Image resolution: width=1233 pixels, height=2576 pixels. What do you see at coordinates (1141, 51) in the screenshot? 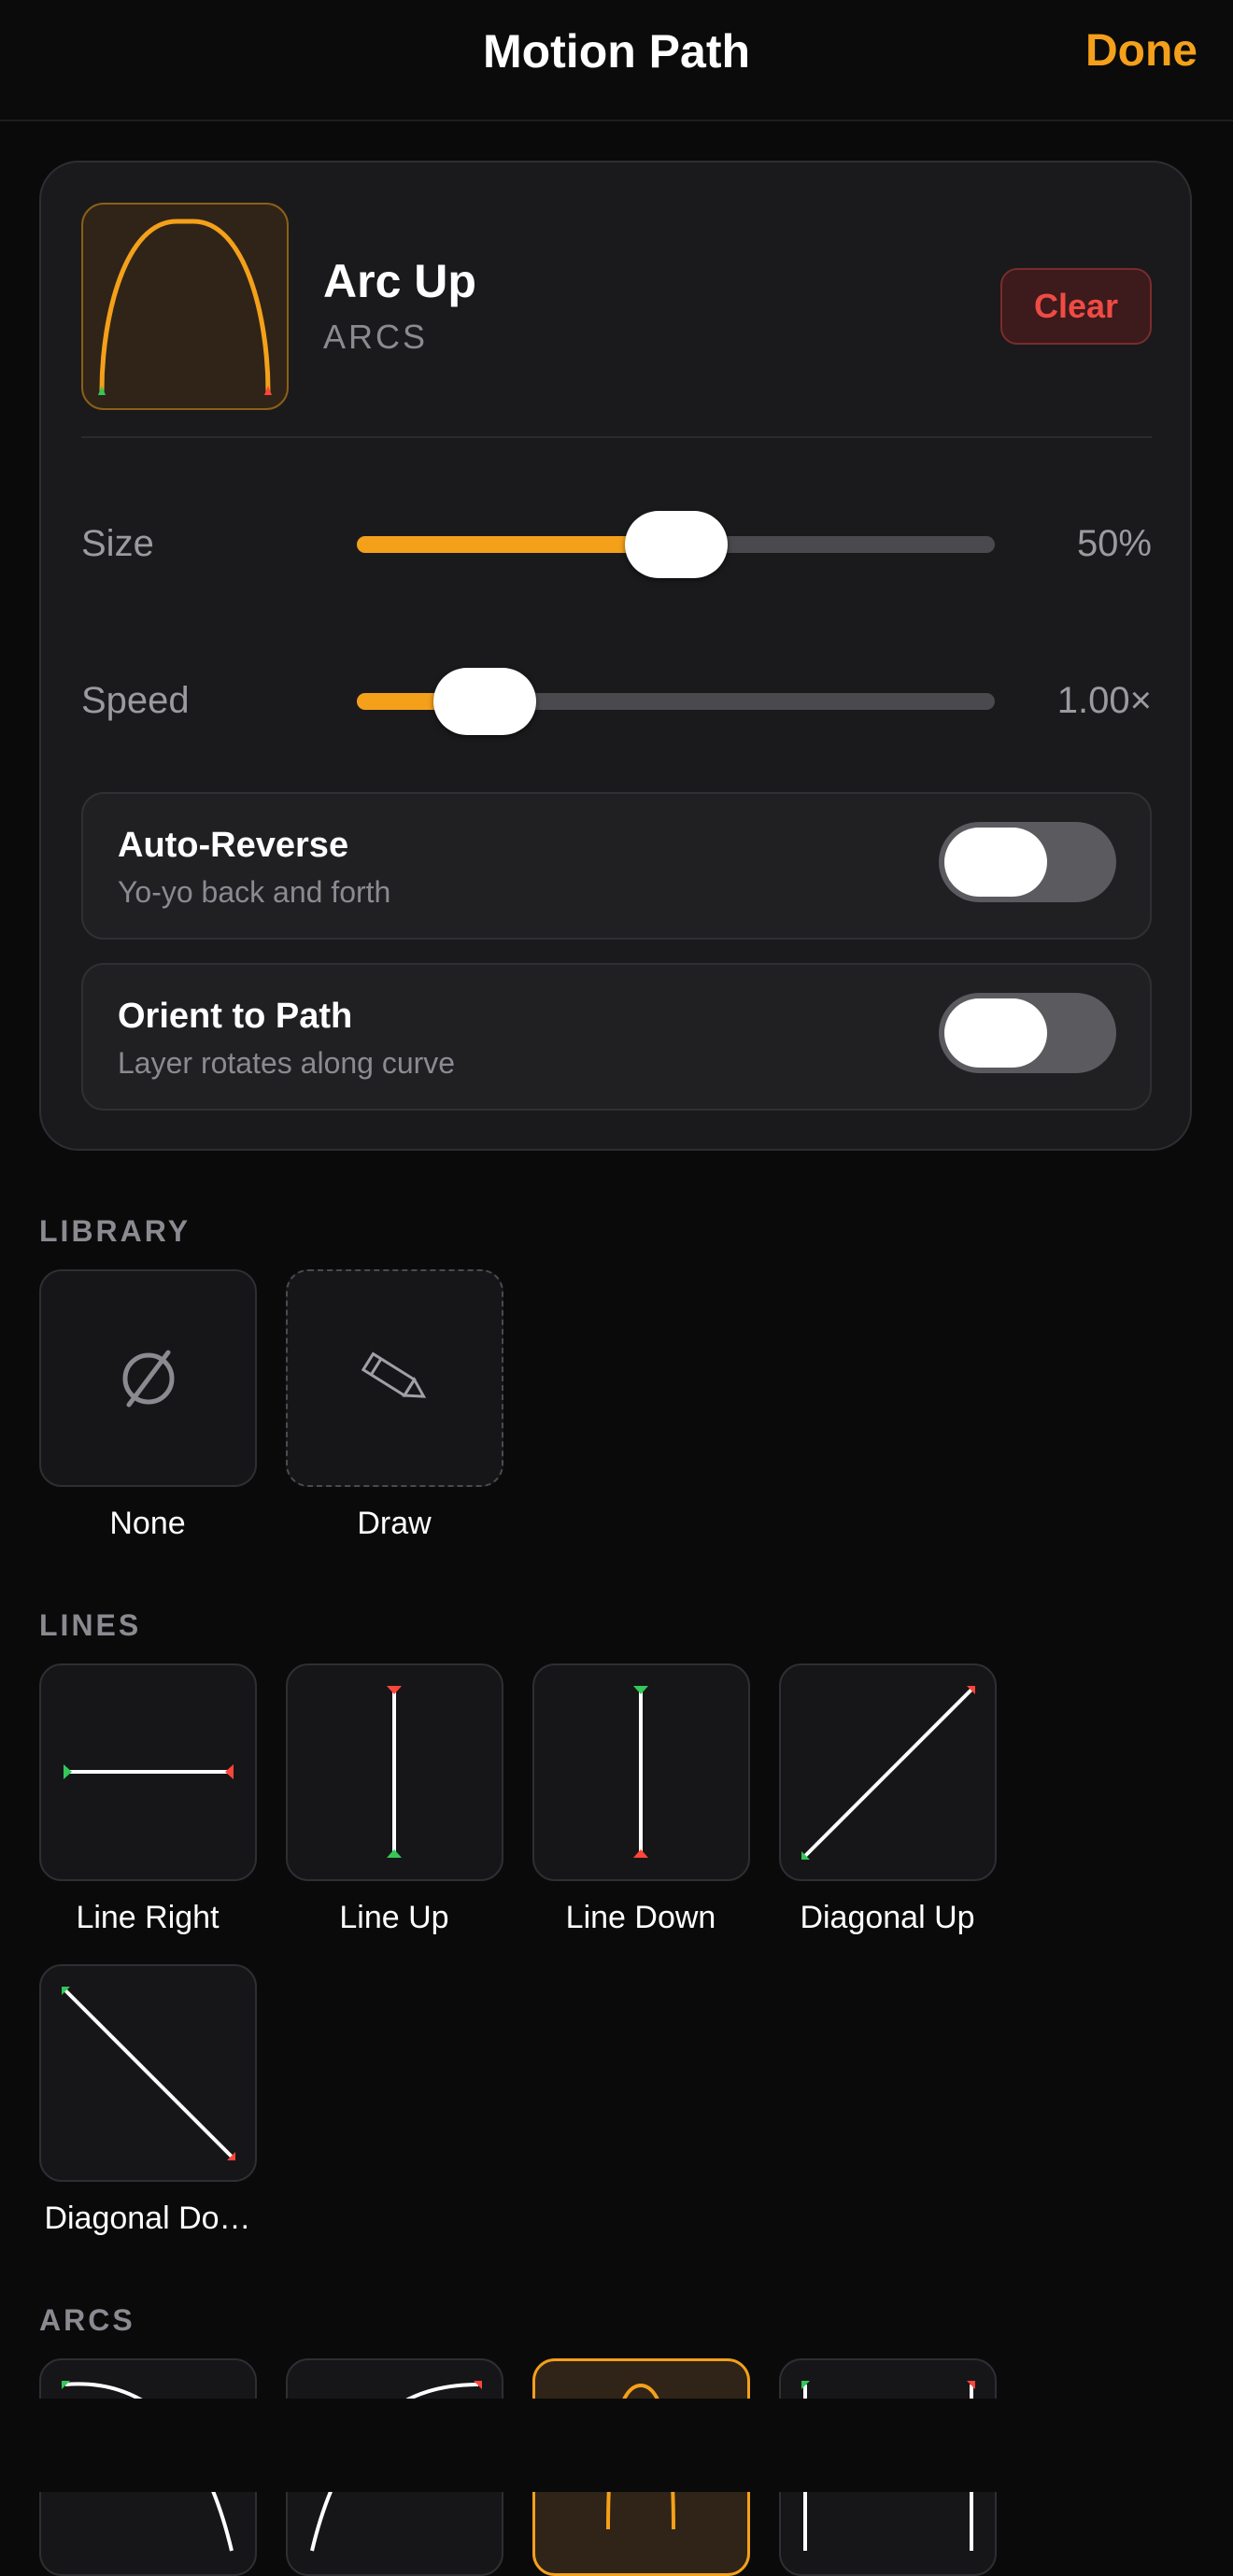
I see `done-button: Done` at bounding box center [1141, 51].